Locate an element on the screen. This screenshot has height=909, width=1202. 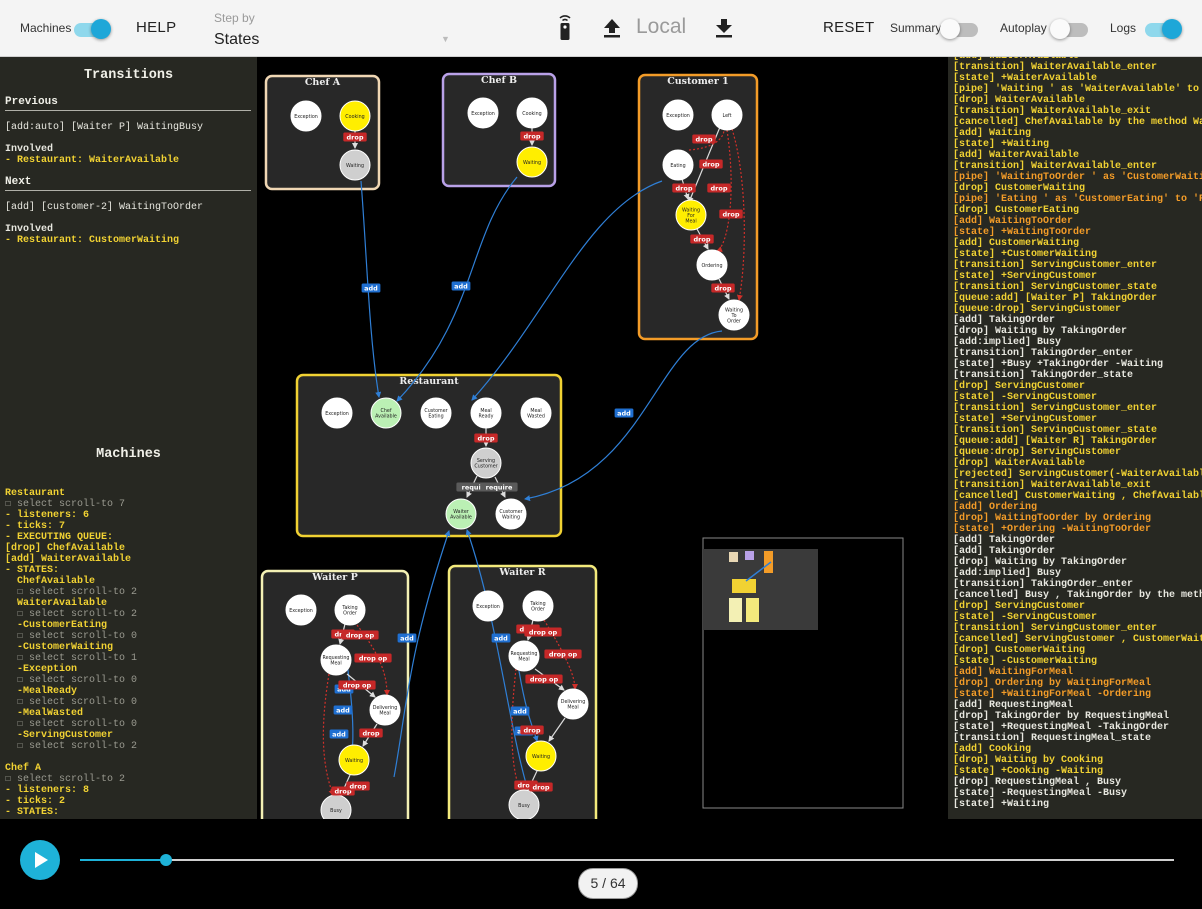
play-icon is located at coordinates (41, 860).